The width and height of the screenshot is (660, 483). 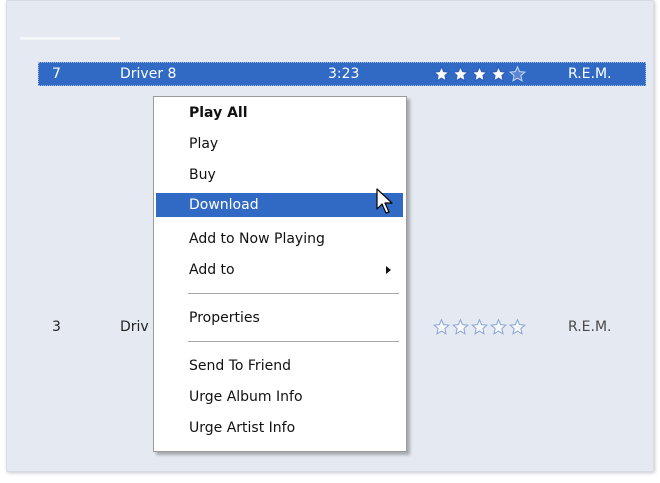 What do you see at coordinates (279, 270) in the screenshot?
I see `menu-item-add-to: Add to` at bounding box center [279, 270].